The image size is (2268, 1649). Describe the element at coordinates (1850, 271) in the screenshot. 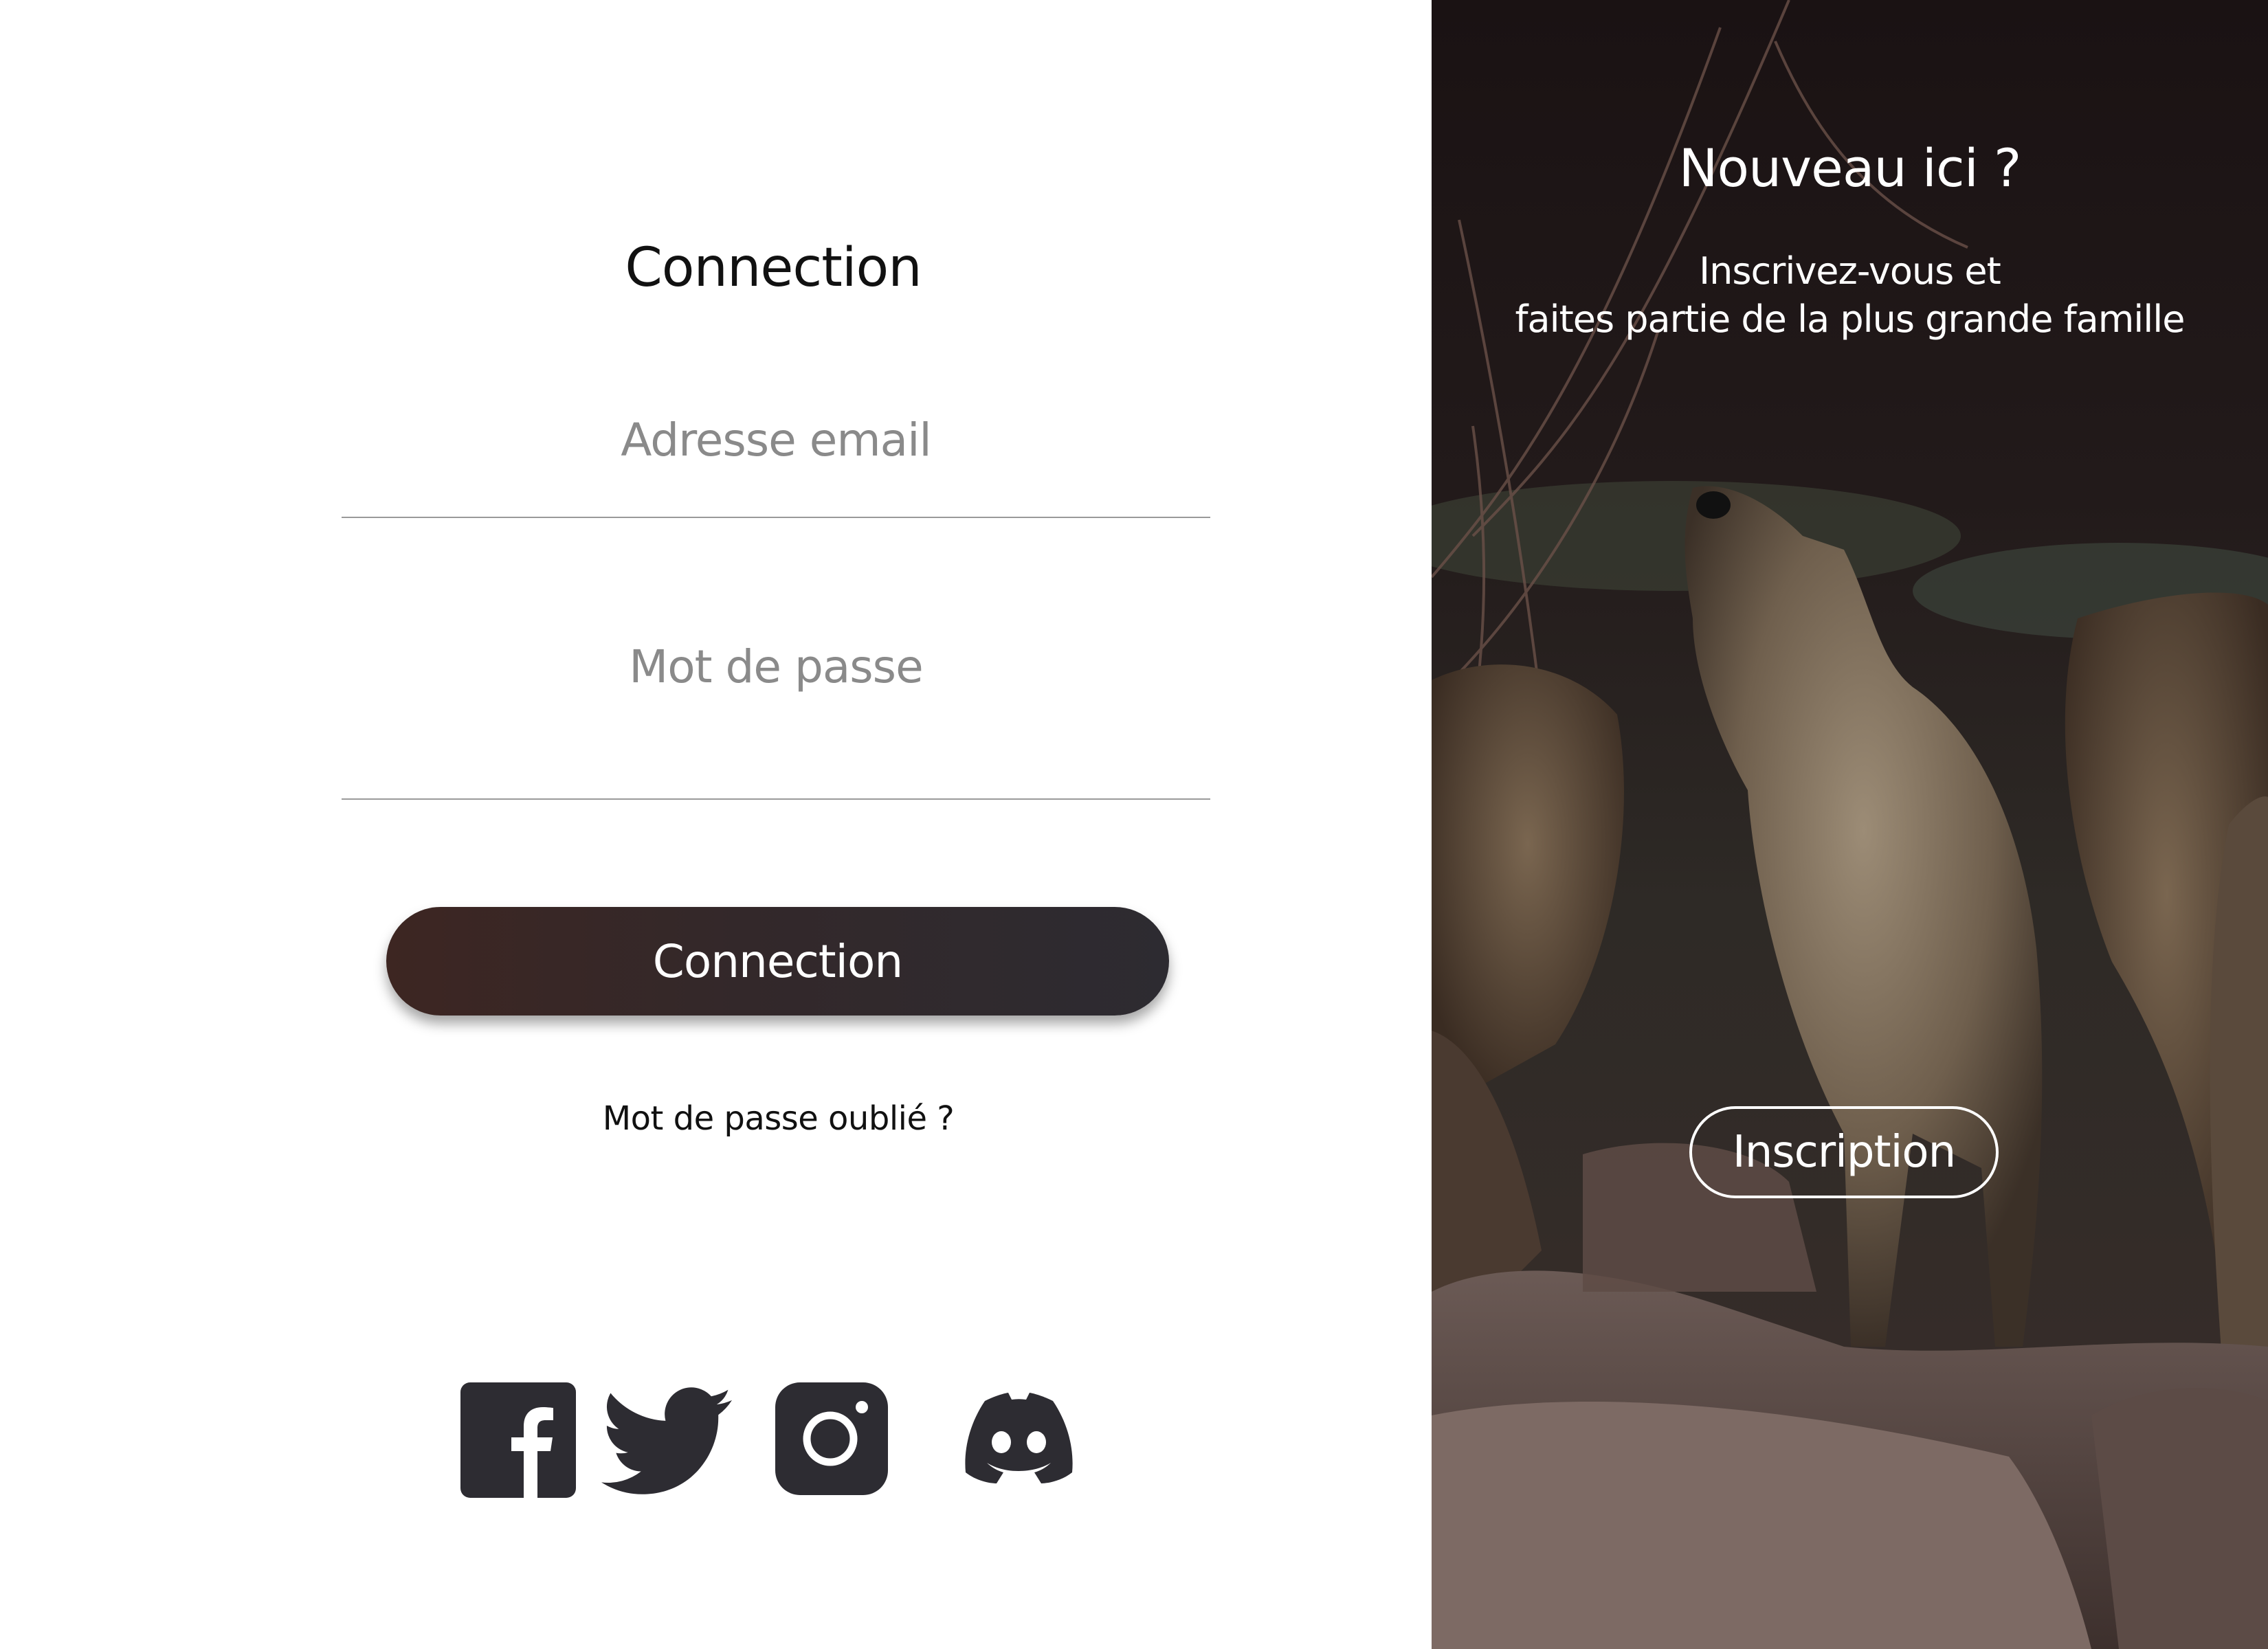

I see `signup-text-line-1: Inscrivez-vous et` at that location.